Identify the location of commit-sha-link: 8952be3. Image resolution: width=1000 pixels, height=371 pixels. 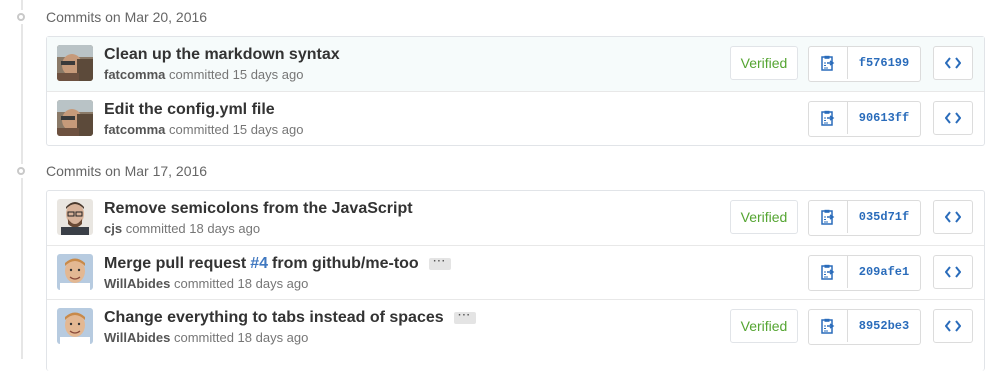
(884, 326).